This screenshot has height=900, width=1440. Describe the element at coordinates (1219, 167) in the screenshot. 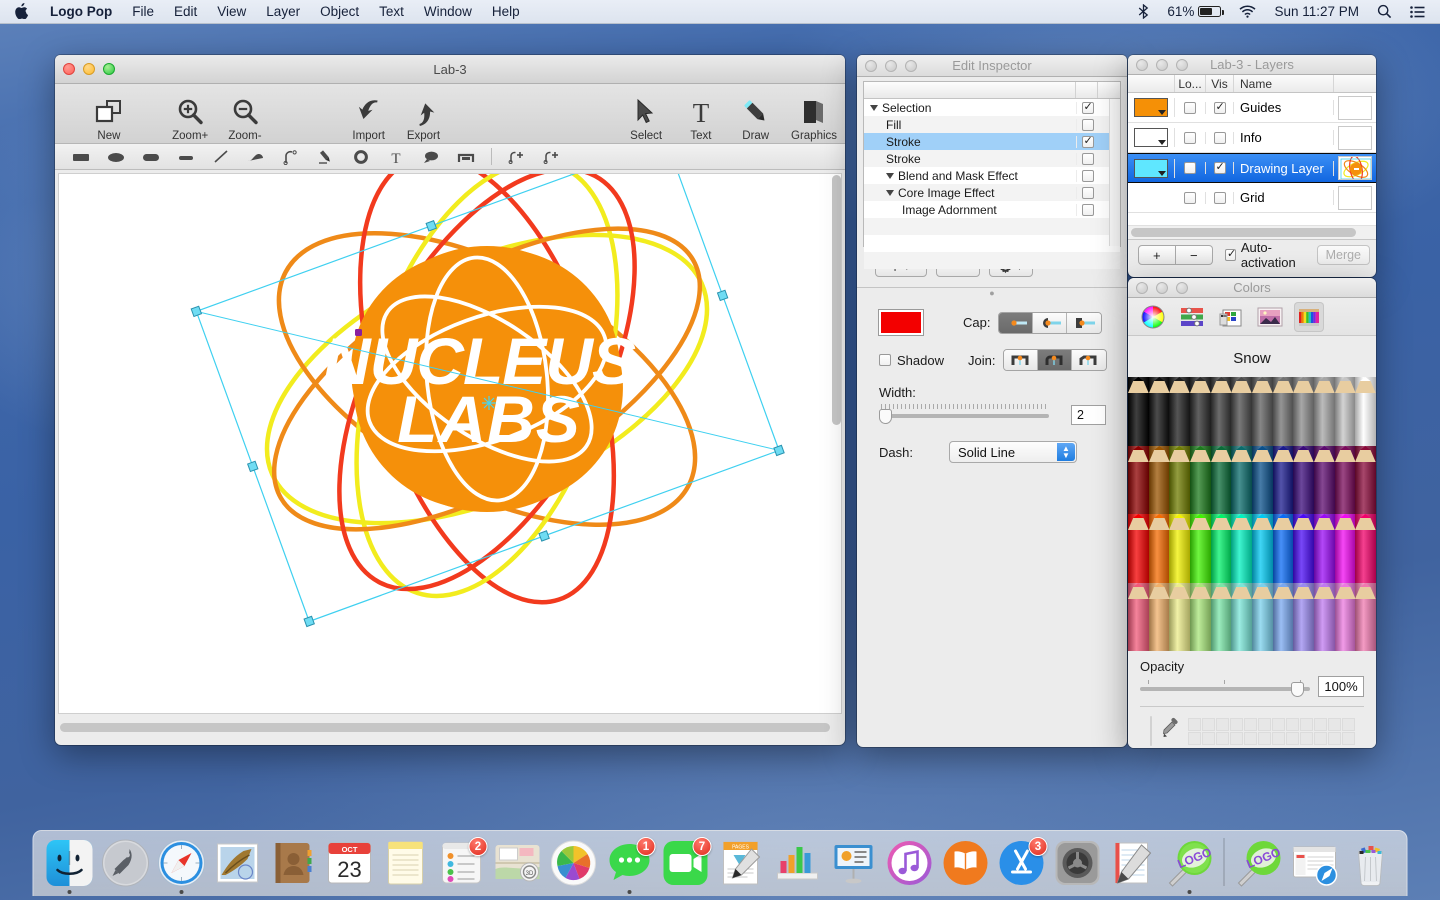

I see `layer-visibility-checkbox` at that location.